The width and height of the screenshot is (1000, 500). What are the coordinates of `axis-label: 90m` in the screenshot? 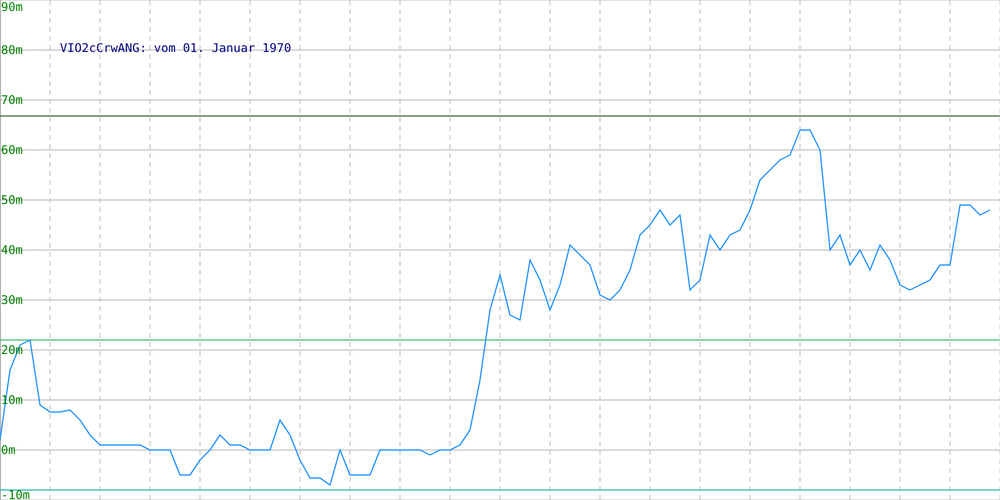 It's located at (12, 7).